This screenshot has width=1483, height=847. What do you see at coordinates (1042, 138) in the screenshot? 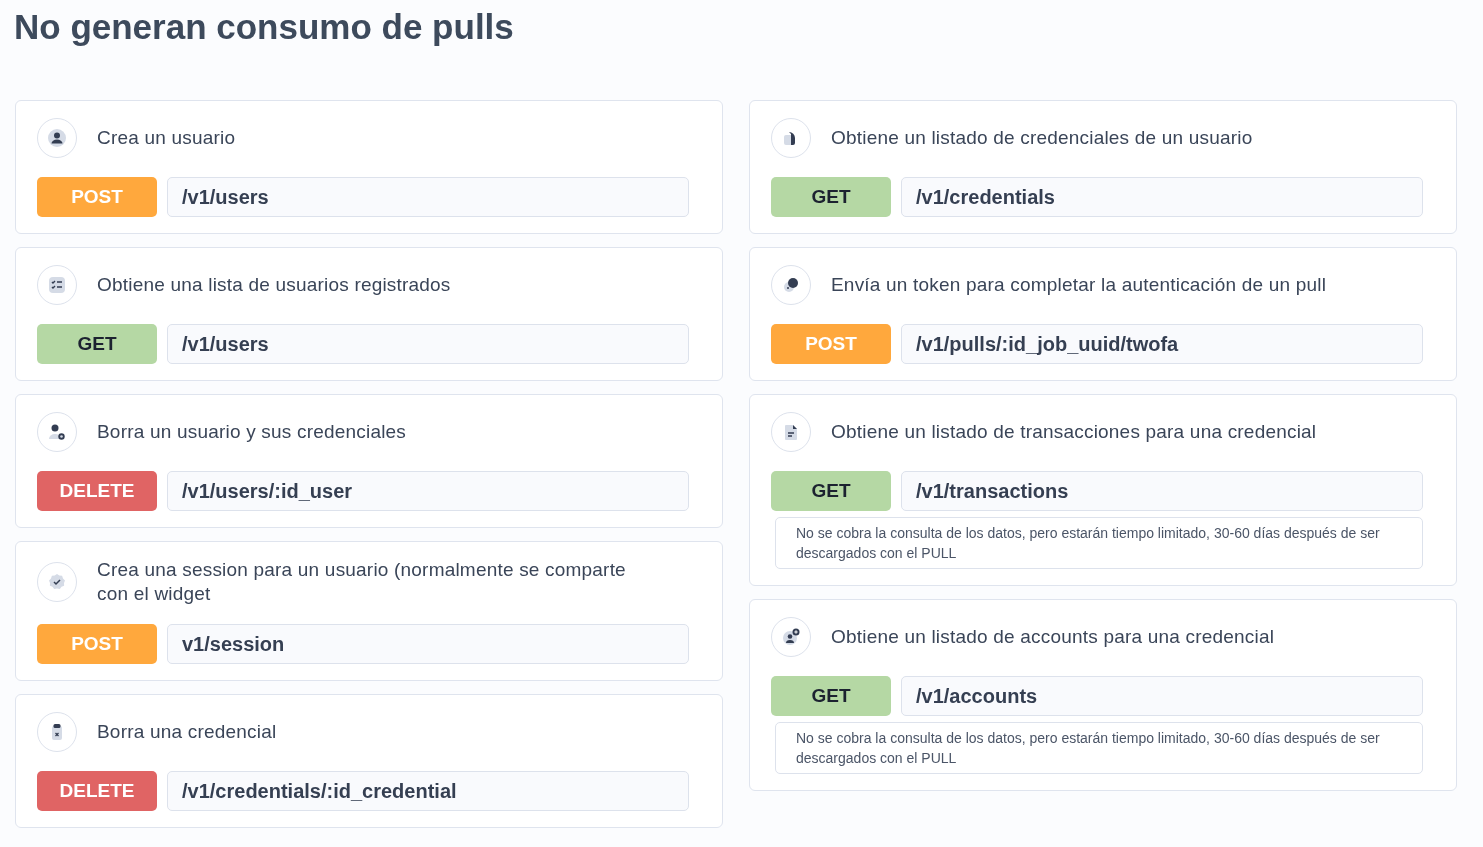
I see `endpoint-description: Obtiene un listado de credenciales de un usuario` at bounding box center [1042, 138].